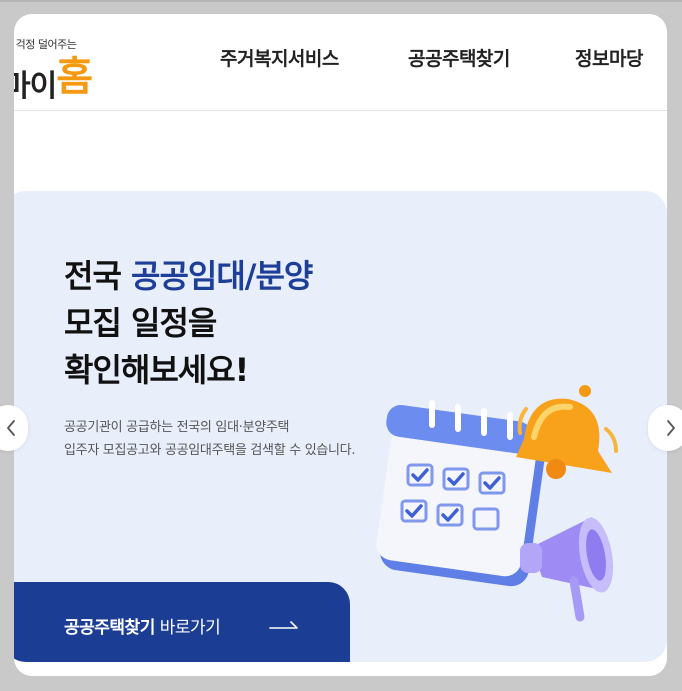  I want to click on headline-line-2: 모집 일정을, so click(140, 323).